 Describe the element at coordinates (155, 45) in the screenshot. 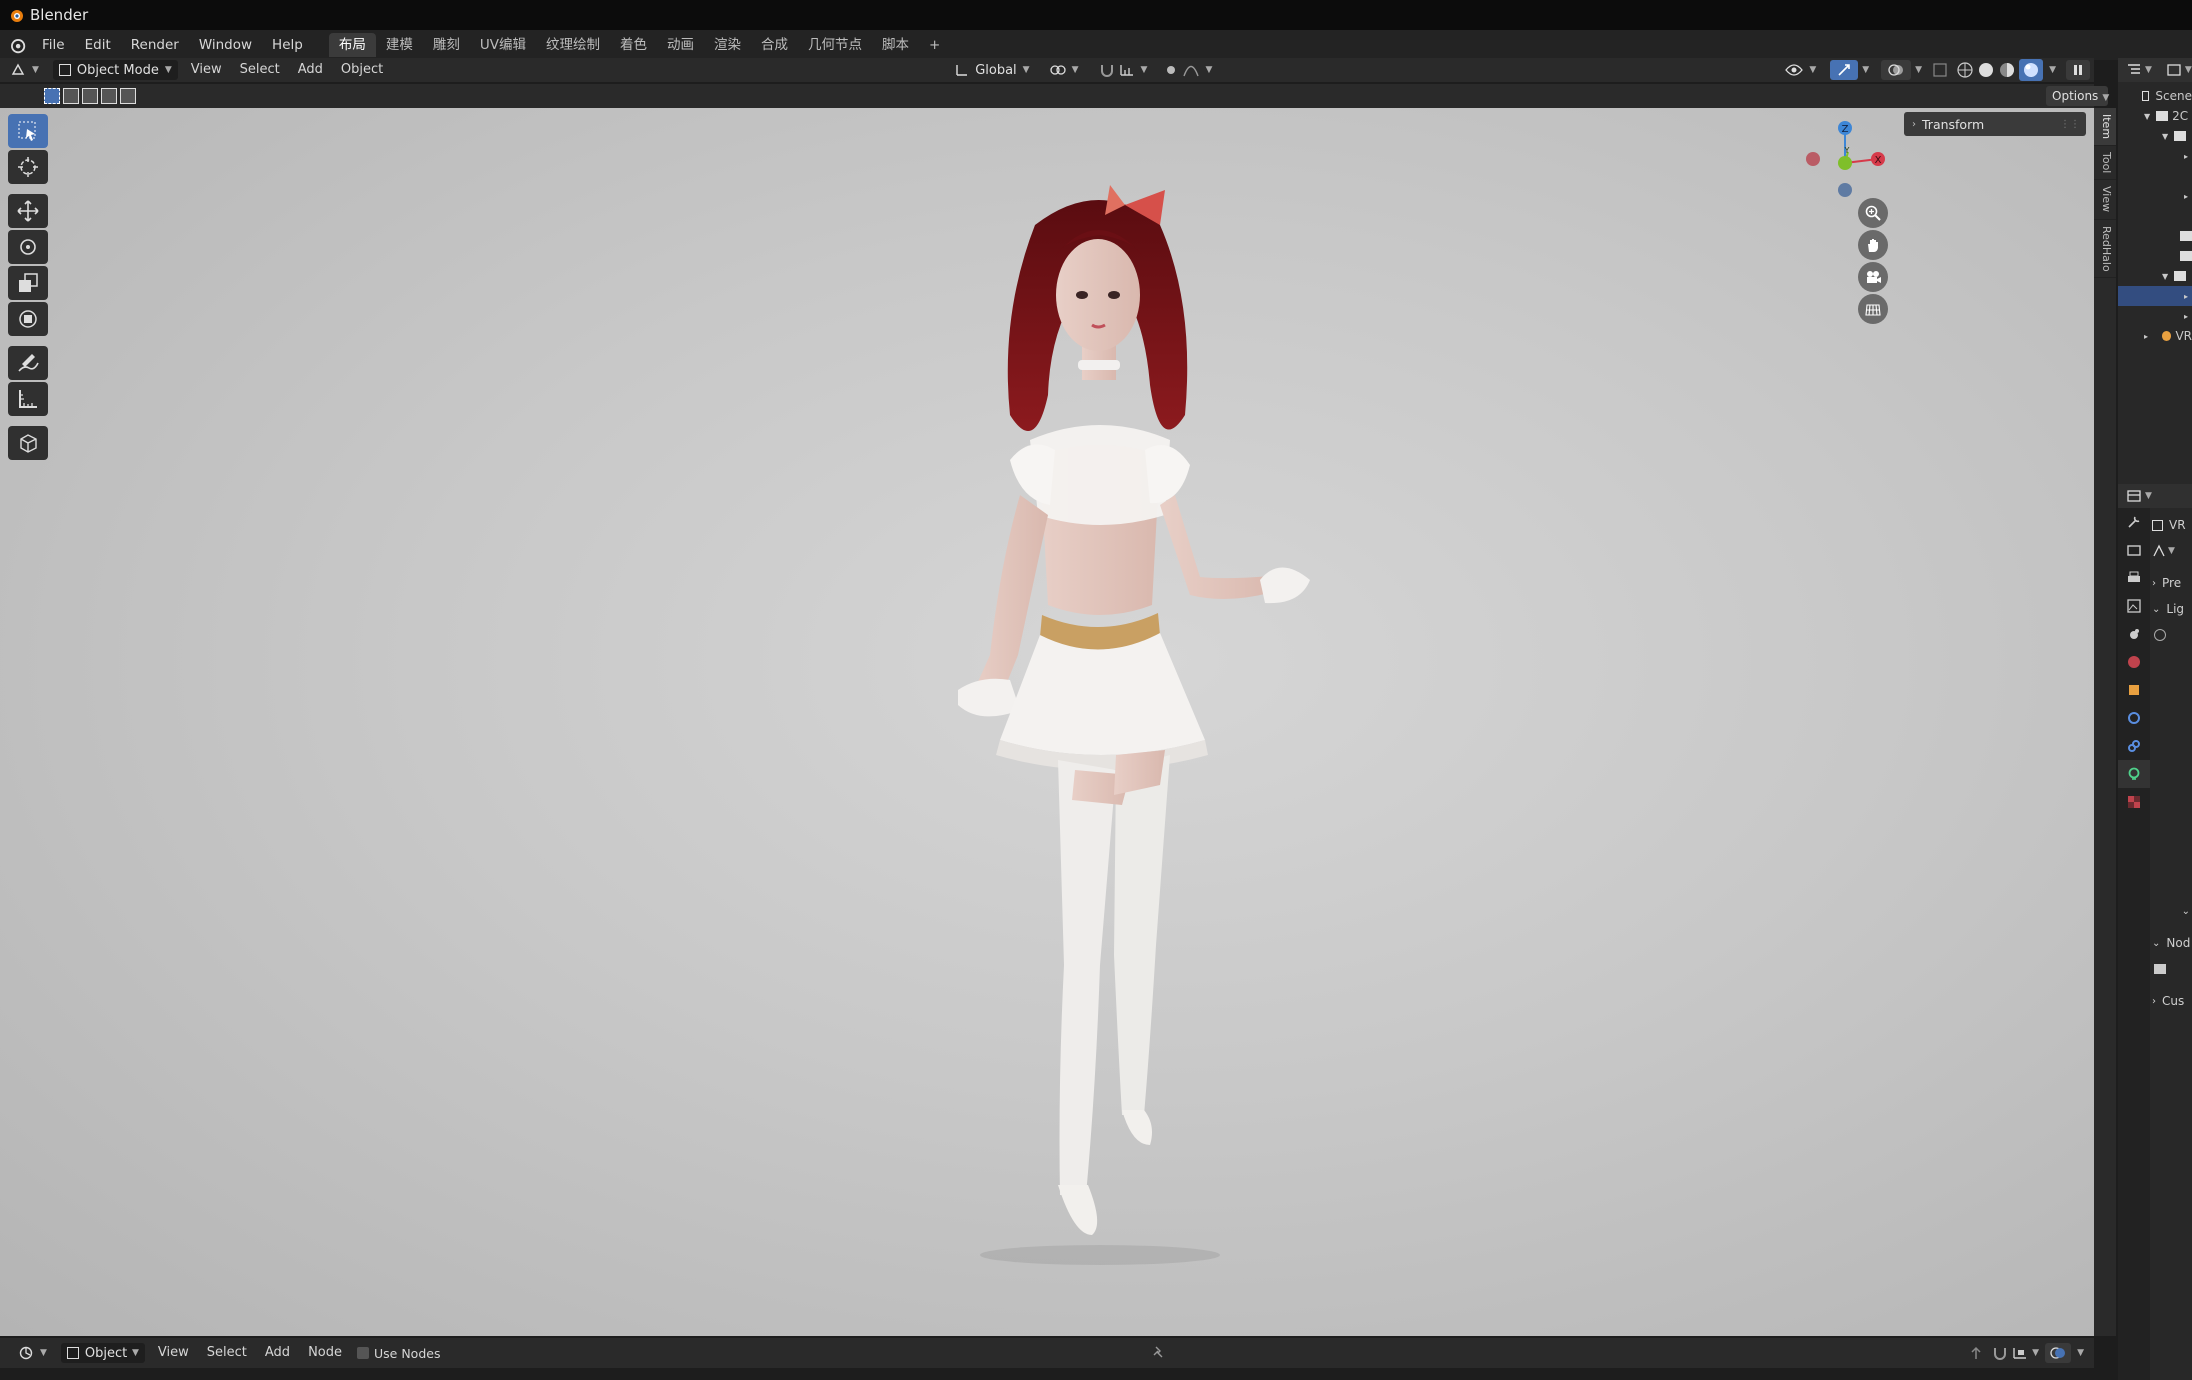

I see `menu-render: Render` at that location.